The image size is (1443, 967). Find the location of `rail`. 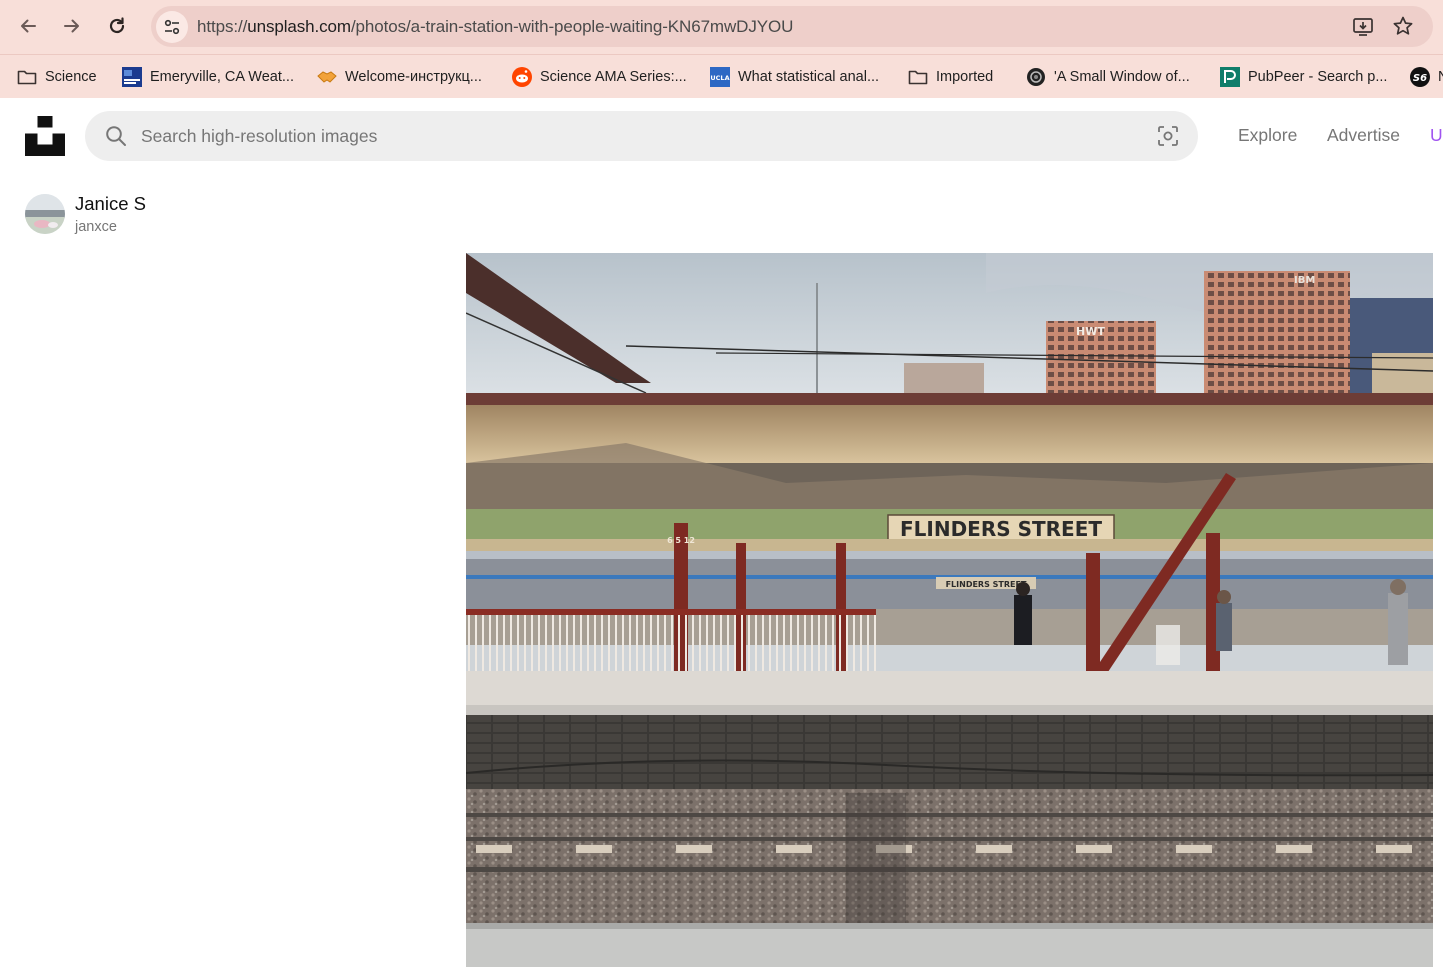

rail is located at coordinates (949, 815).